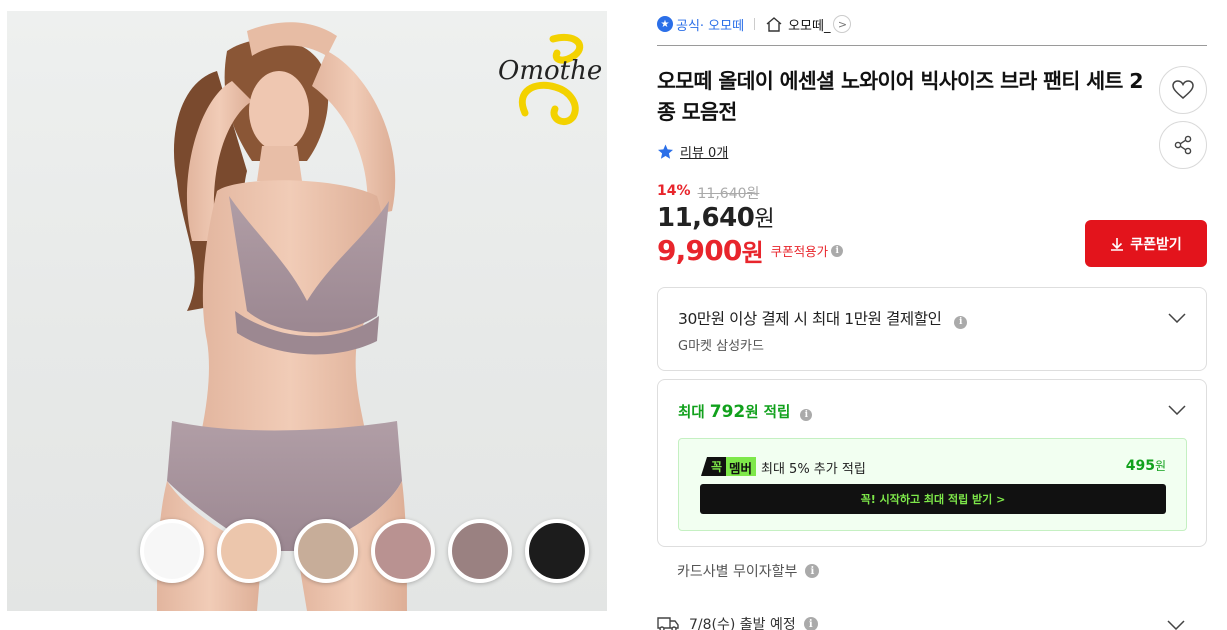 This screenshot has width=1227, height=630. What do you see at coordinates (1140, 466) in the screenshot?
I see `member-amount-value: 495` at bounding box center [1140, 466].